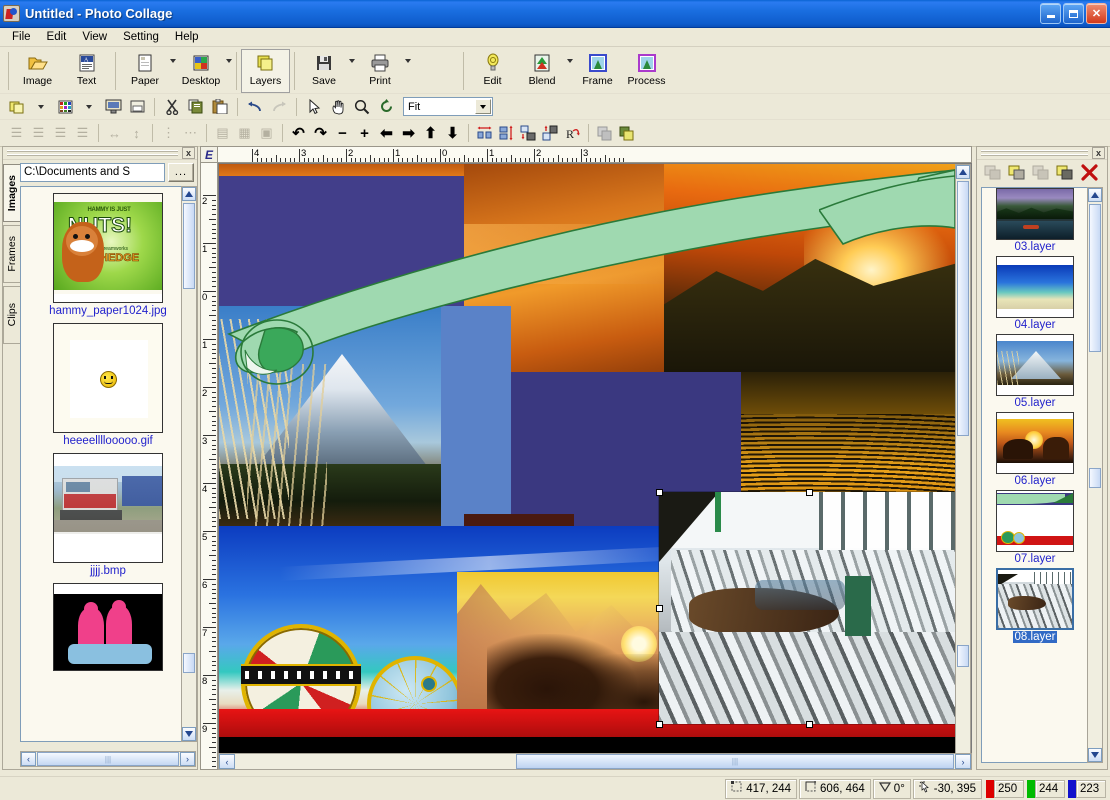 Image resolution: width=1110 pixels, height=800 pixels. What do you see at coordinates (11, 254) in the screenshot?
I see `tab-frames: Frames` at bounding box center [11, 254].